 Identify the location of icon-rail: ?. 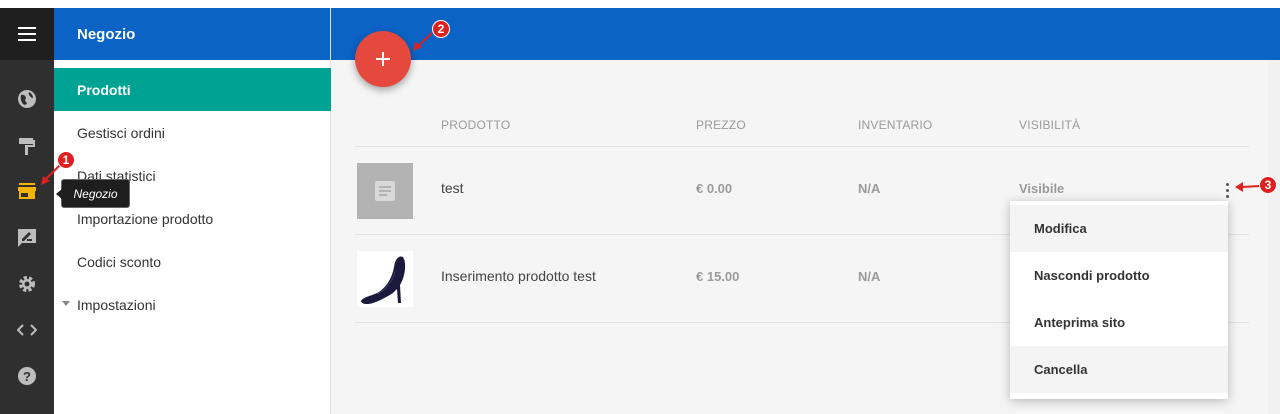
(27, 211).